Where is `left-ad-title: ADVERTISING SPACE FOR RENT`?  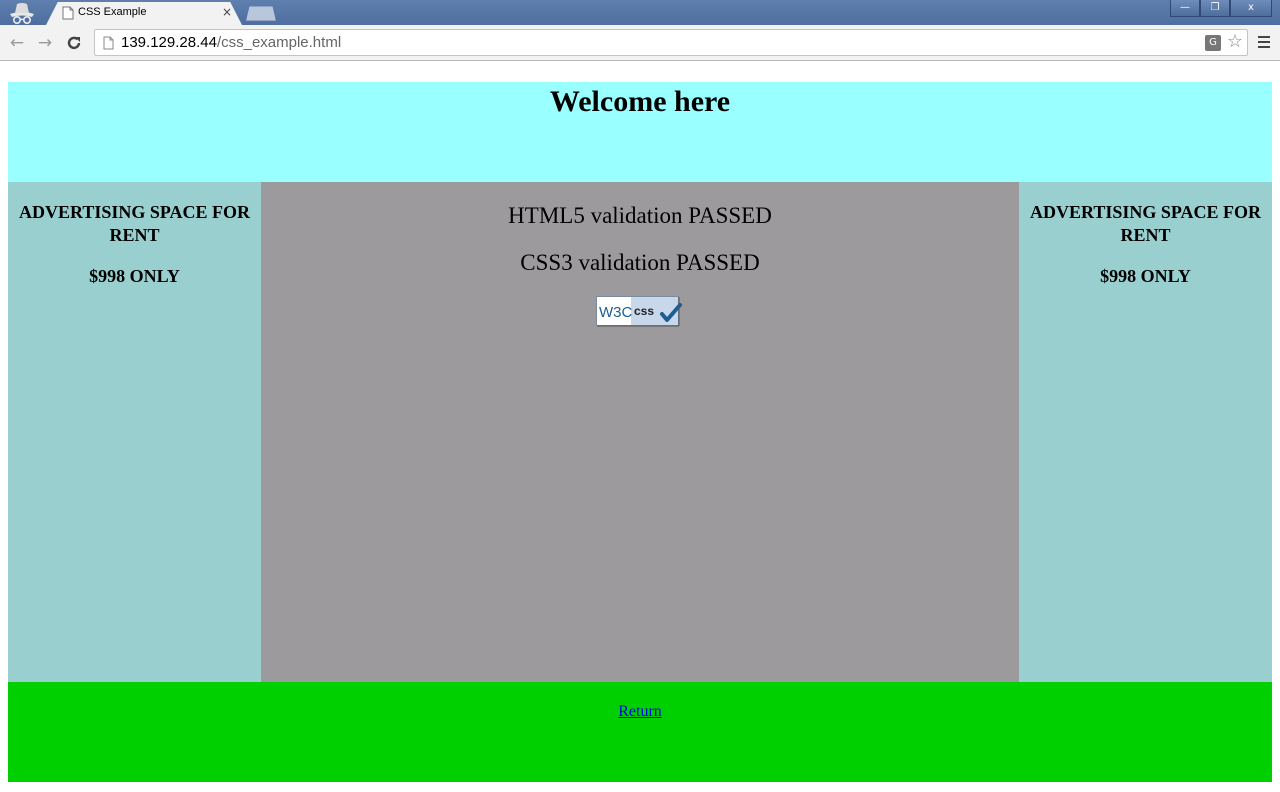
left-ad-title: ADVERTISING SPACE FOR RENT is located at coordinates (134, 223).